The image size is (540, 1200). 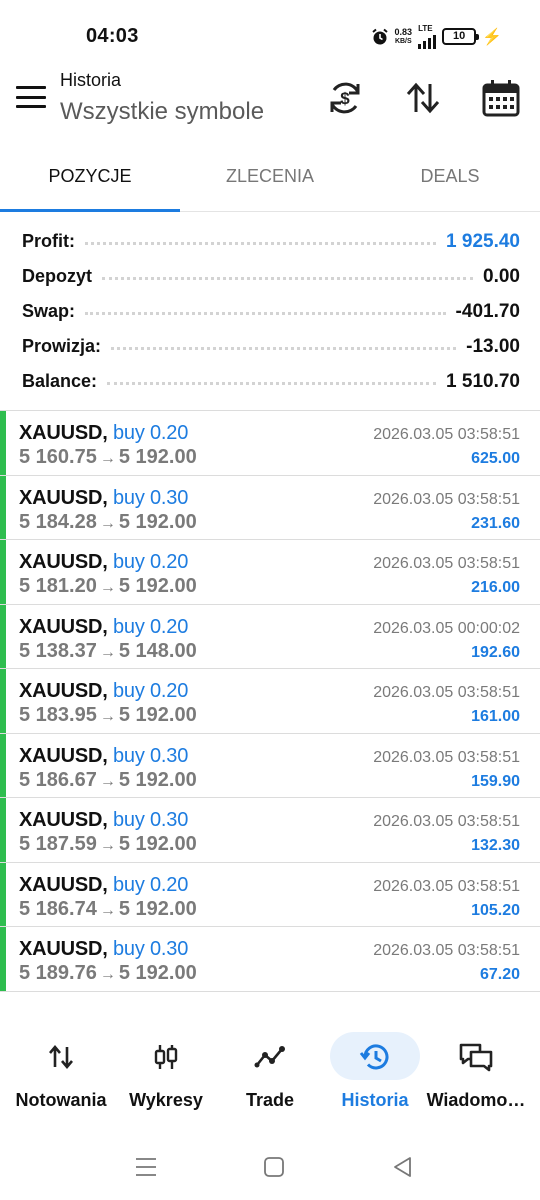 I want to click on position-profit: 231.60, so click(x=495, y=523).